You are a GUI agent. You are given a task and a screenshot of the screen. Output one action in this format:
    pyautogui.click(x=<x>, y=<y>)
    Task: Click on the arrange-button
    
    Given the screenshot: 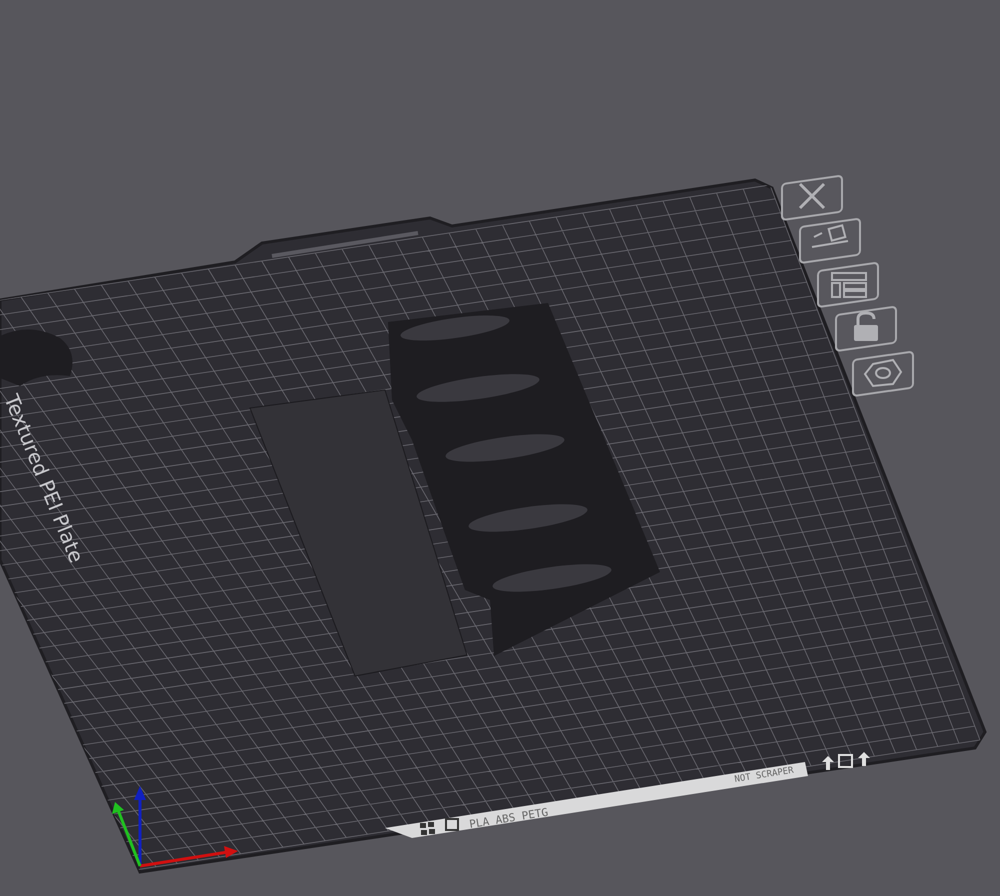 What is the action you would take?
    pyautogui.click(x=830, y=241)
    